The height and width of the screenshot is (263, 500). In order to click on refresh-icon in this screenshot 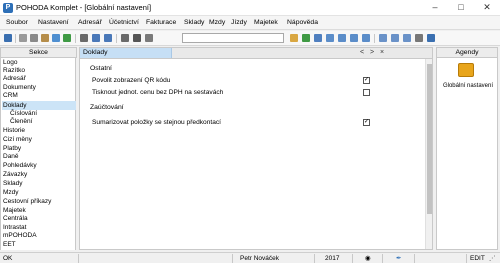, I will do `click(56, 38)`.